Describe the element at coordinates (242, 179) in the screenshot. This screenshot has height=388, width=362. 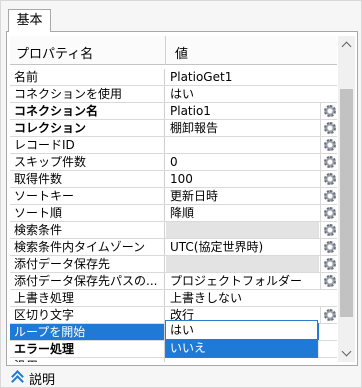
I see `property-value: 100` at that location.